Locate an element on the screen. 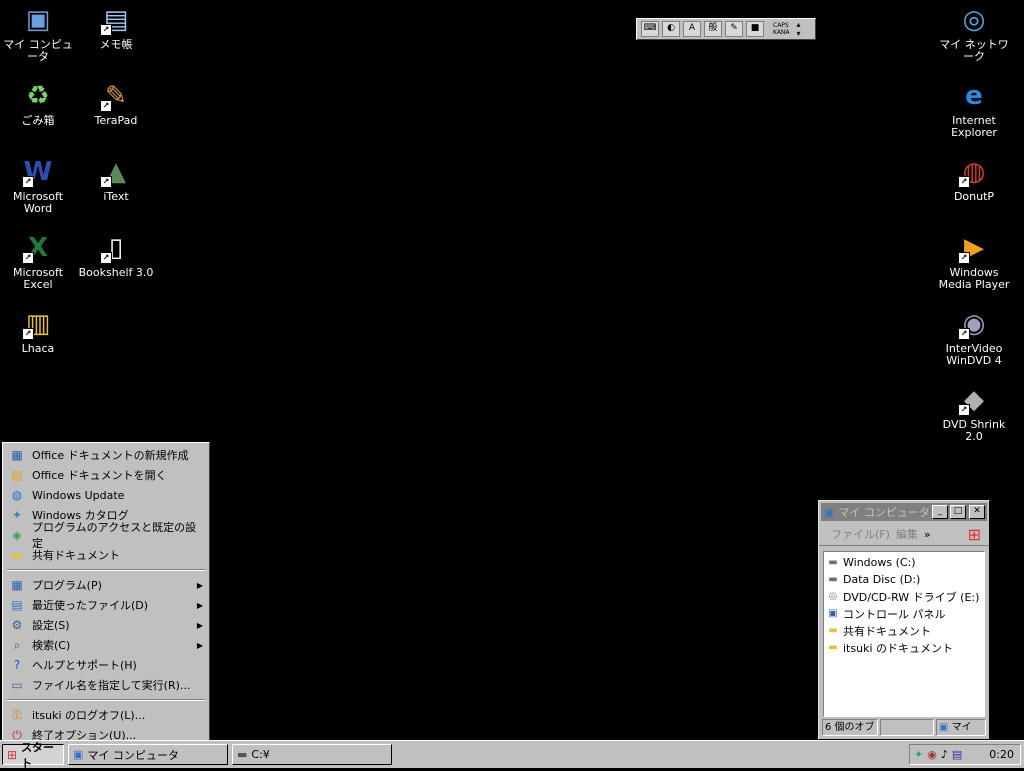 This screenshot has height=771, width=1024. windows-logo-icon: ⊞ is located at coordinates (974, 534).